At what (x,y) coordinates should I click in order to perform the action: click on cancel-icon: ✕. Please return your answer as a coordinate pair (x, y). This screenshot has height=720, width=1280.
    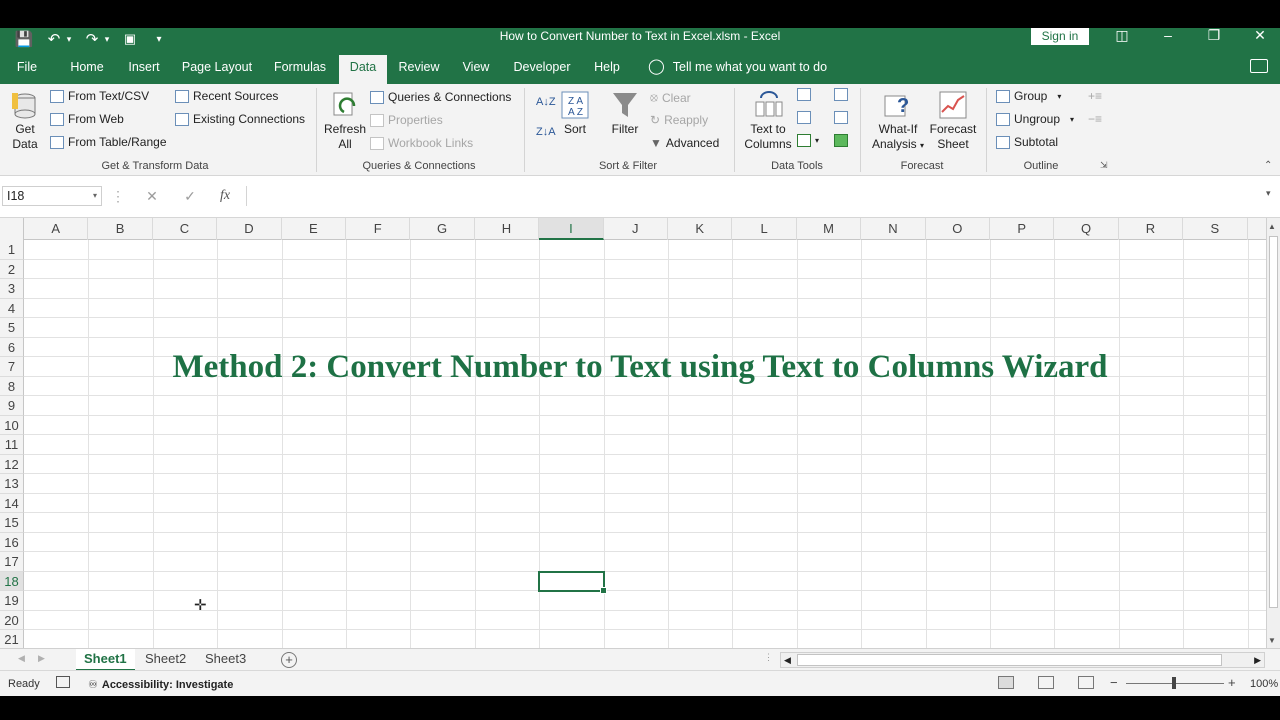
    Looking at the image, I should click on (152, 196).